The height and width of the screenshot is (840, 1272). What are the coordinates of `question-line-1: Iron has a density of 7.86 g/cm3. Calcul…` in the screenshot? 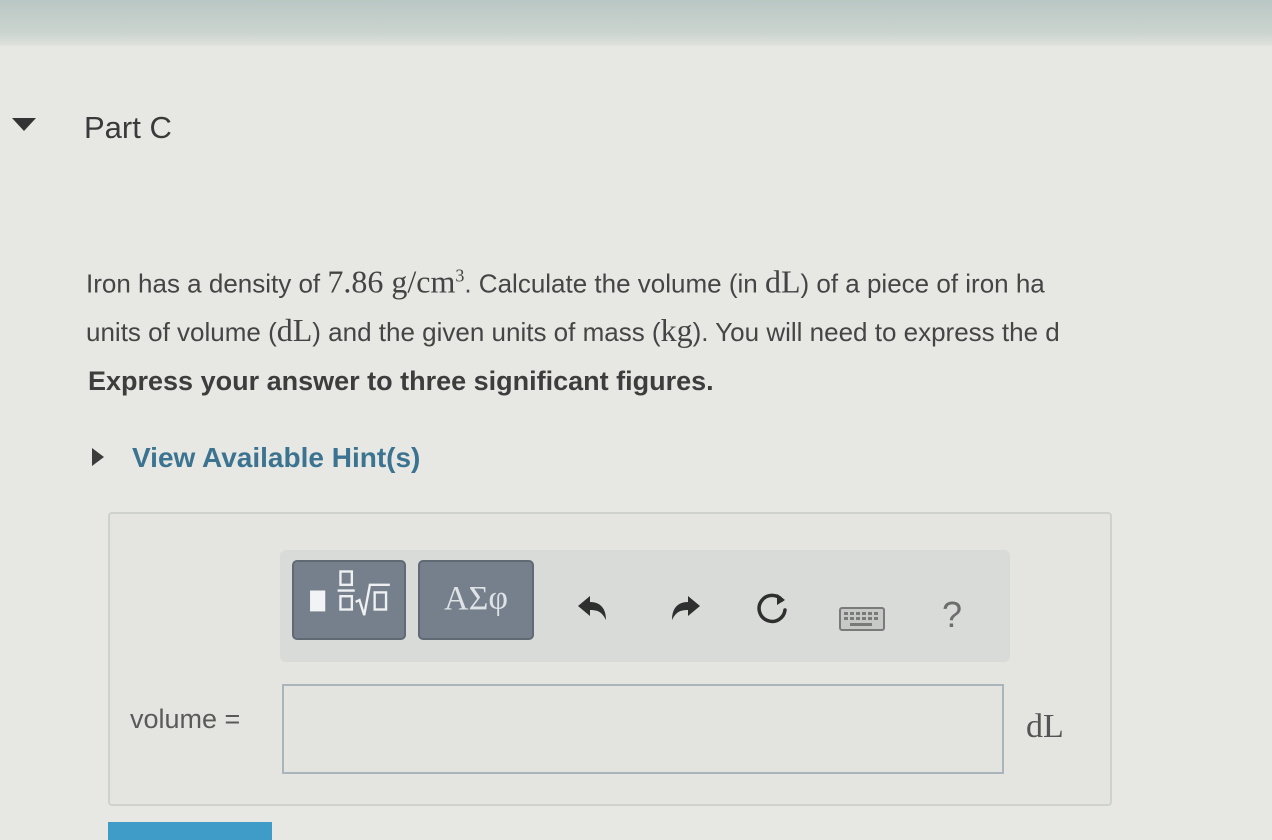 It's located at (565, 281).